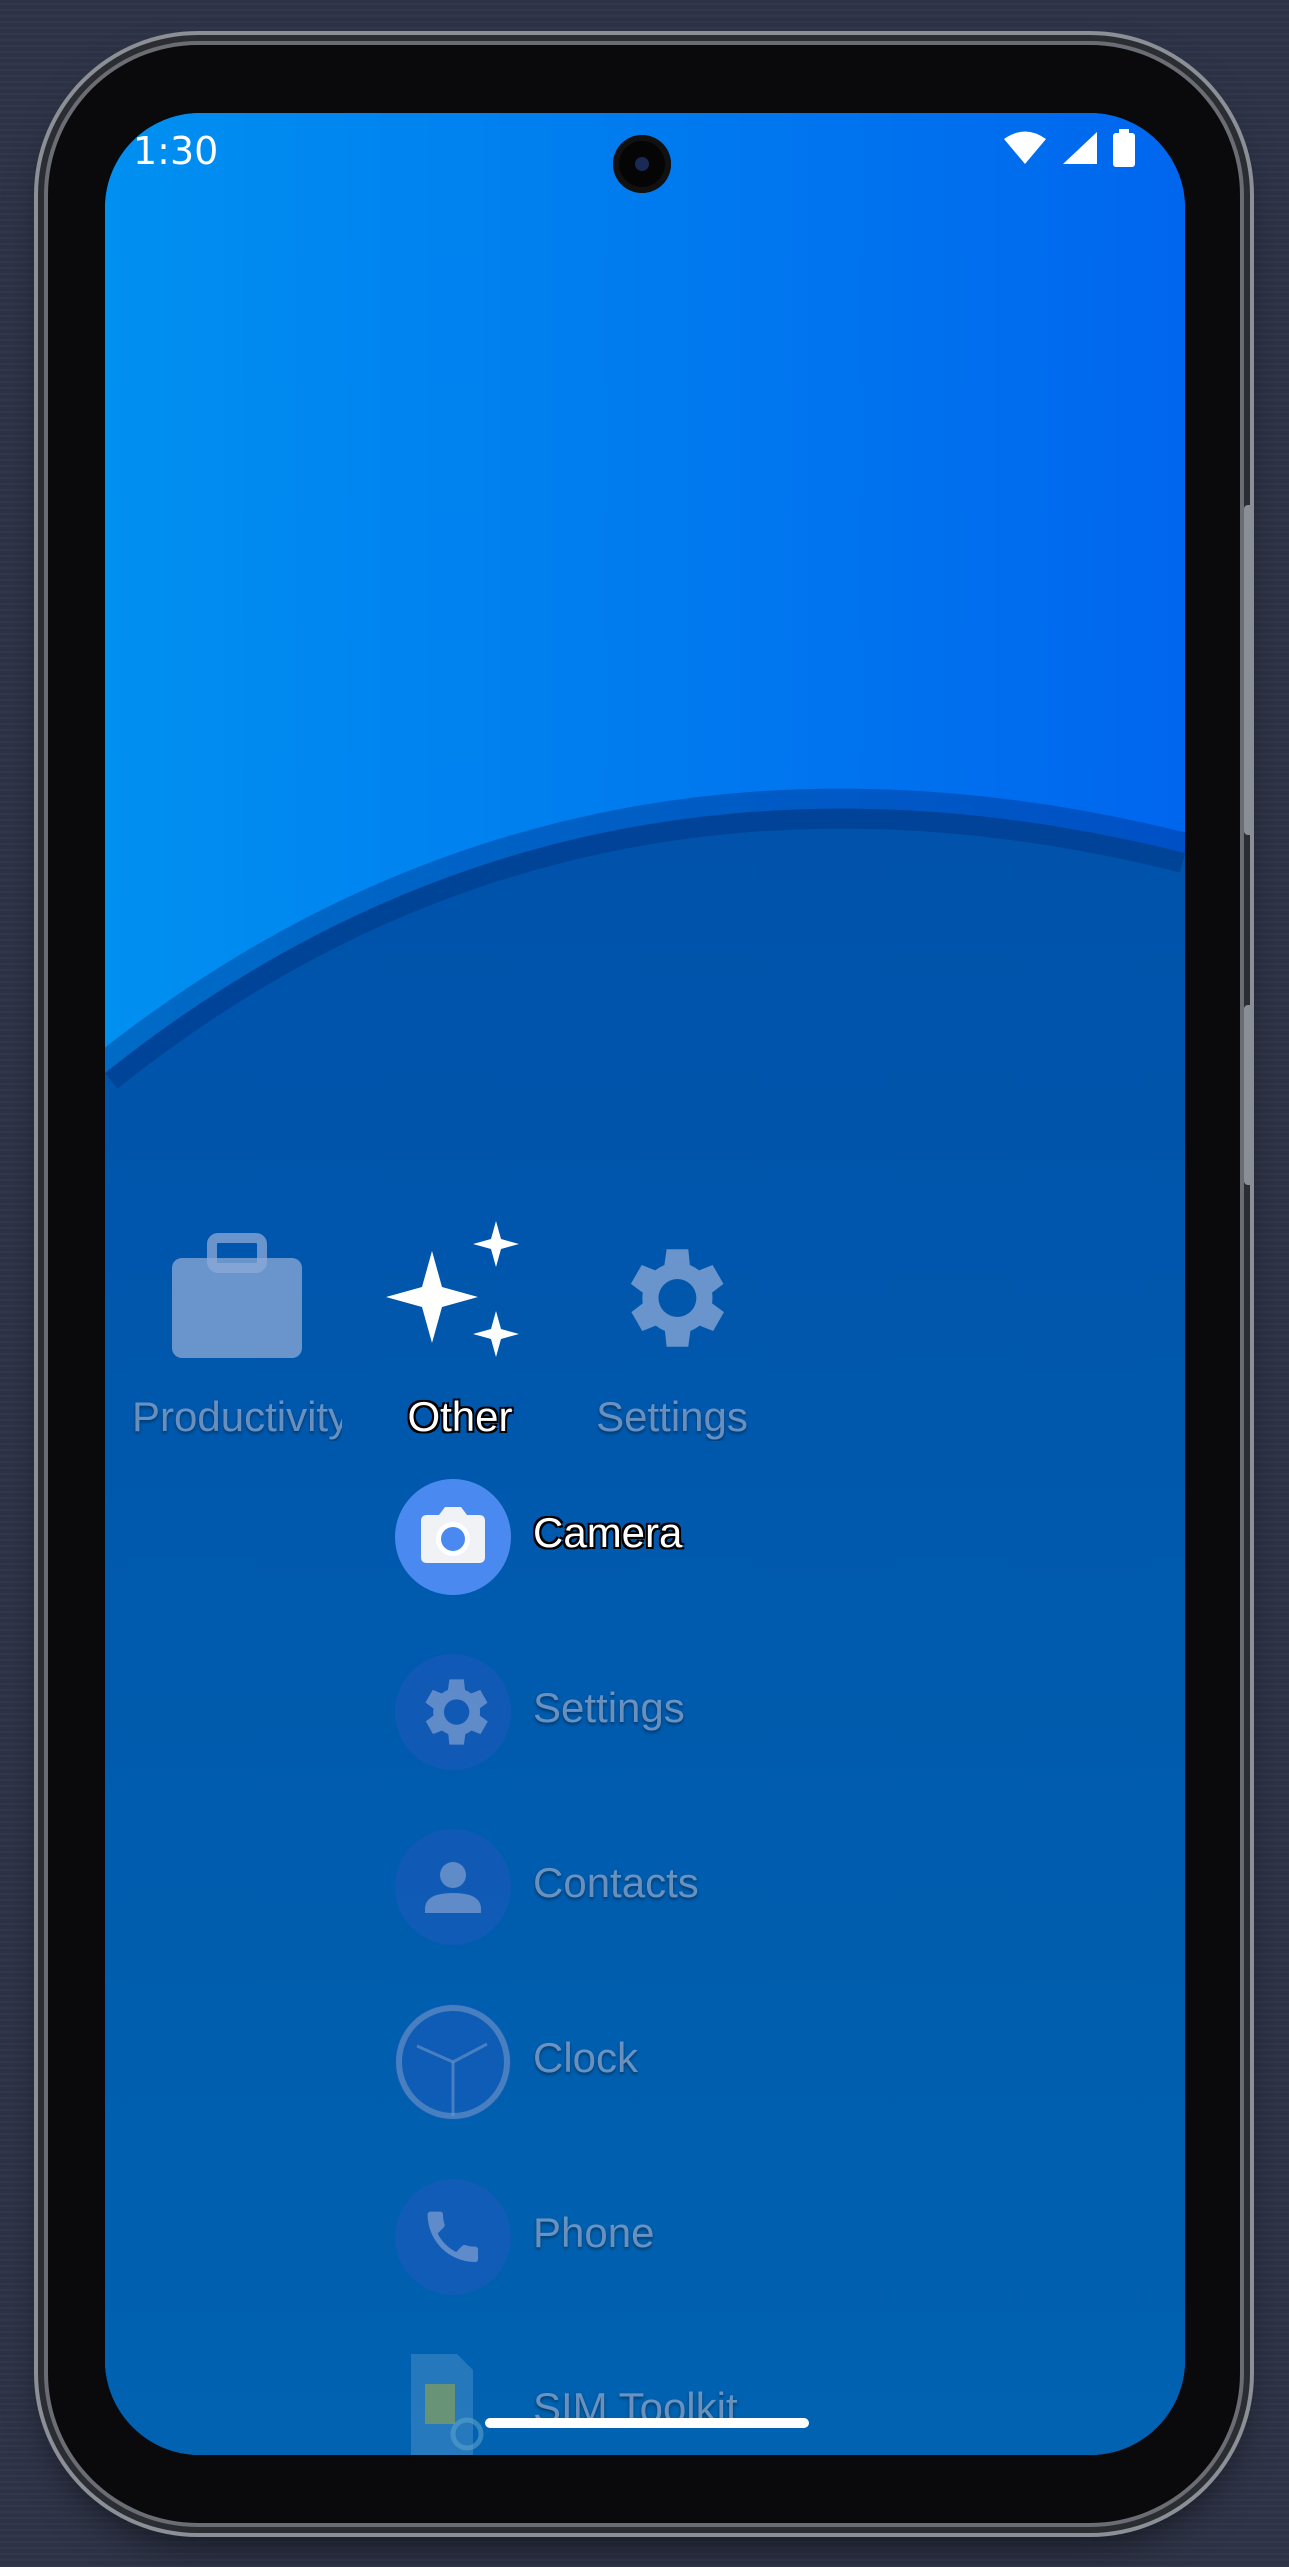  I want to click on app-label: Camera, so click(608, 1532).